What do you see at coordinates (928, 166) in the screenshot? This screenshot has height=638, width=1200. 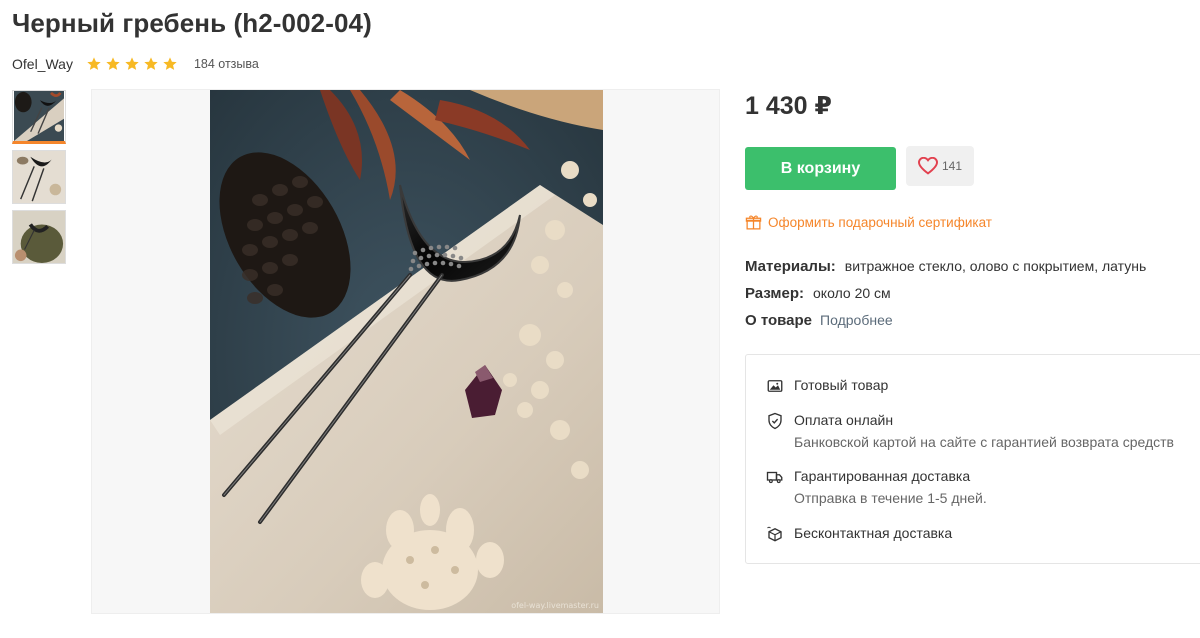 I see `heart-icon` at bounding box center [928, 166].